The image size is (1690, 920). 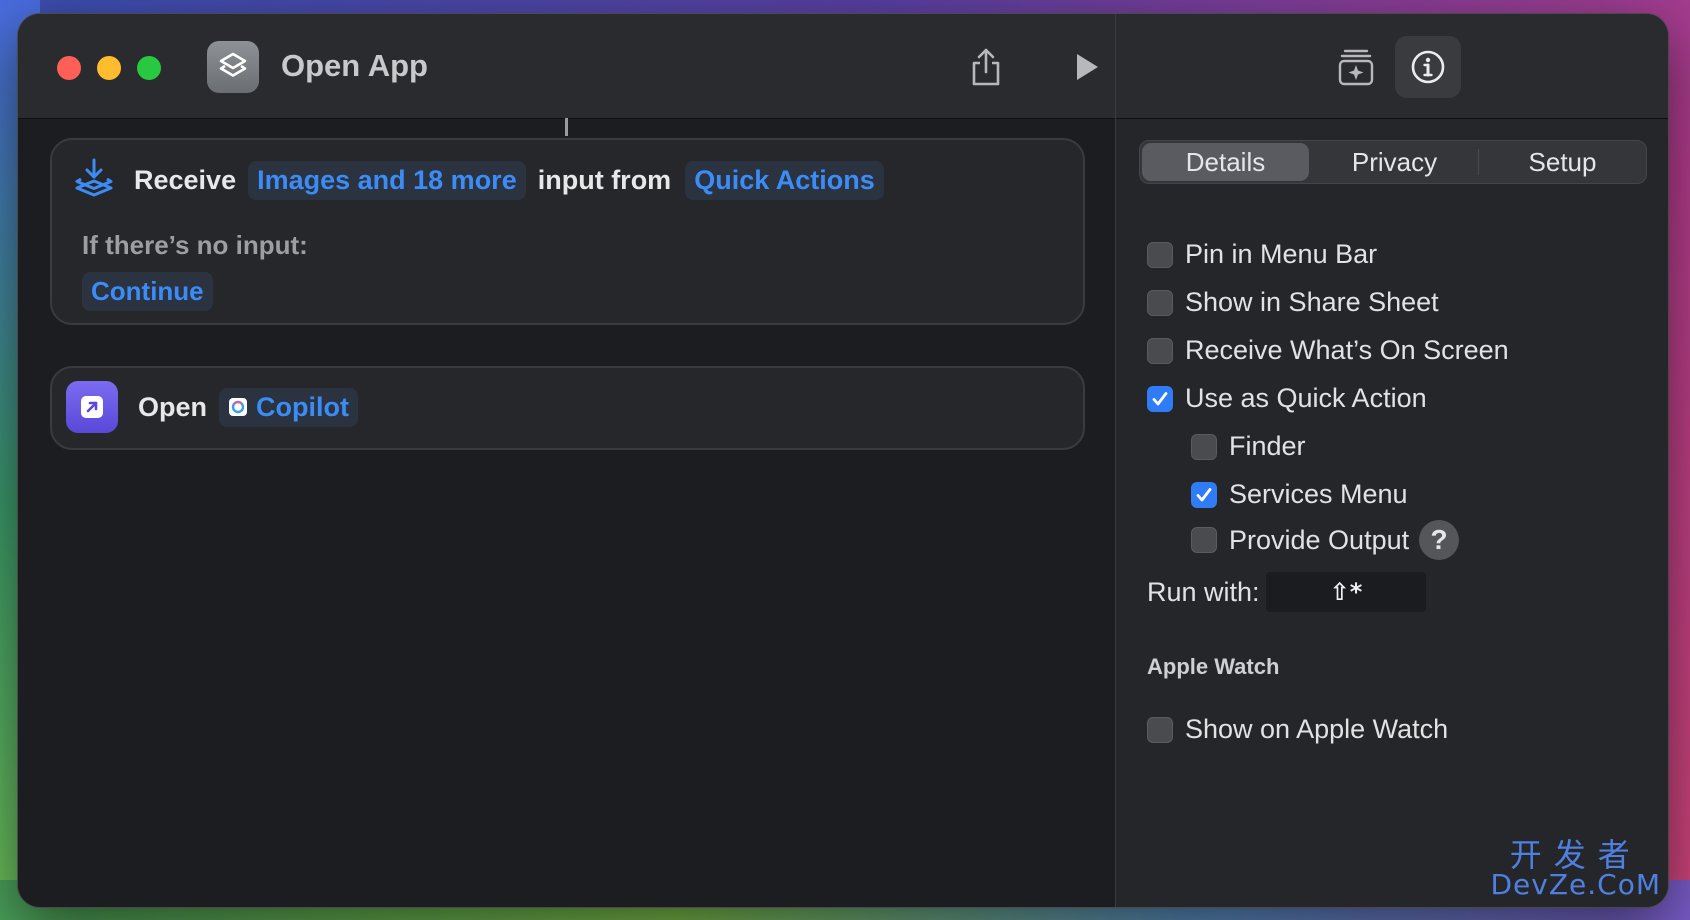 I want to click on option-label: Finder, so click(x=1267, y=446).